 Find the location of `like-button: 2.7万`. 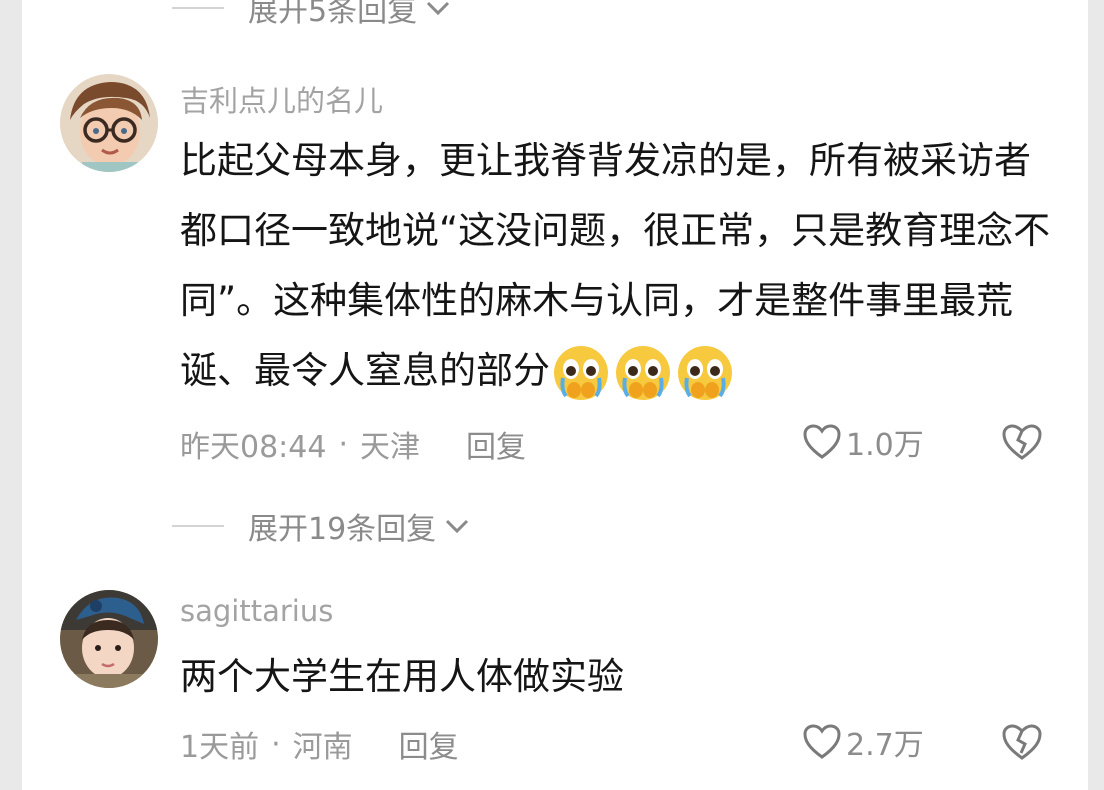

like-button: 2.7万 is located at coordinates (863, 742).